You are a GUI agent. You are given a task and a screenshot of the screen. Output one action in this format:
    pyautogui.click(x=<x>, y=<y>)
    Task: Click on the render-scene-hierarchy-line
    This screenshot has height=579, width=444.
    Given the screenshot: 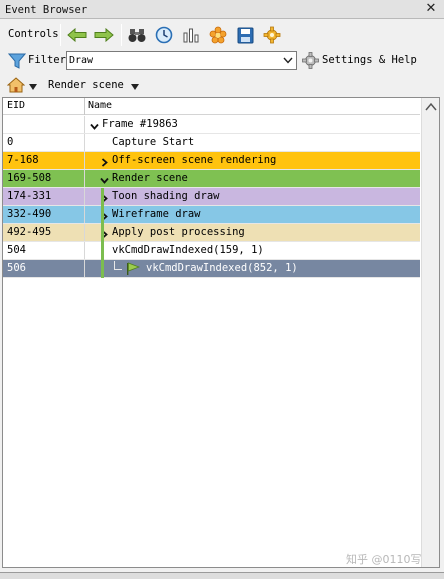 What is the action you would take?
    pyautogui.click(x=102, y=233)
    